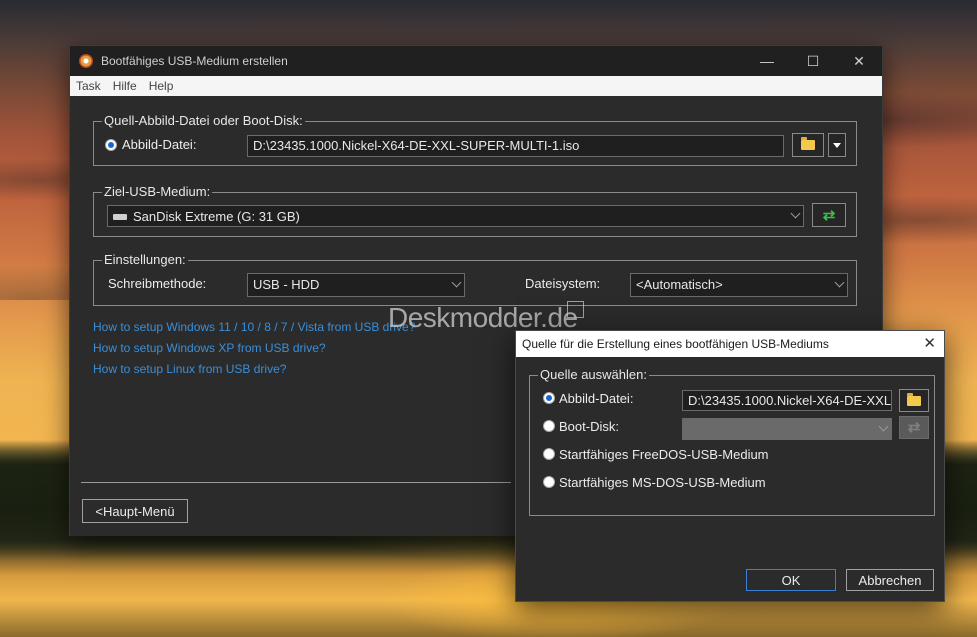  Describe the element at coordinates (563, 283) in the screenshot. I see `filesystem-label: Dateisystem:` at that location.